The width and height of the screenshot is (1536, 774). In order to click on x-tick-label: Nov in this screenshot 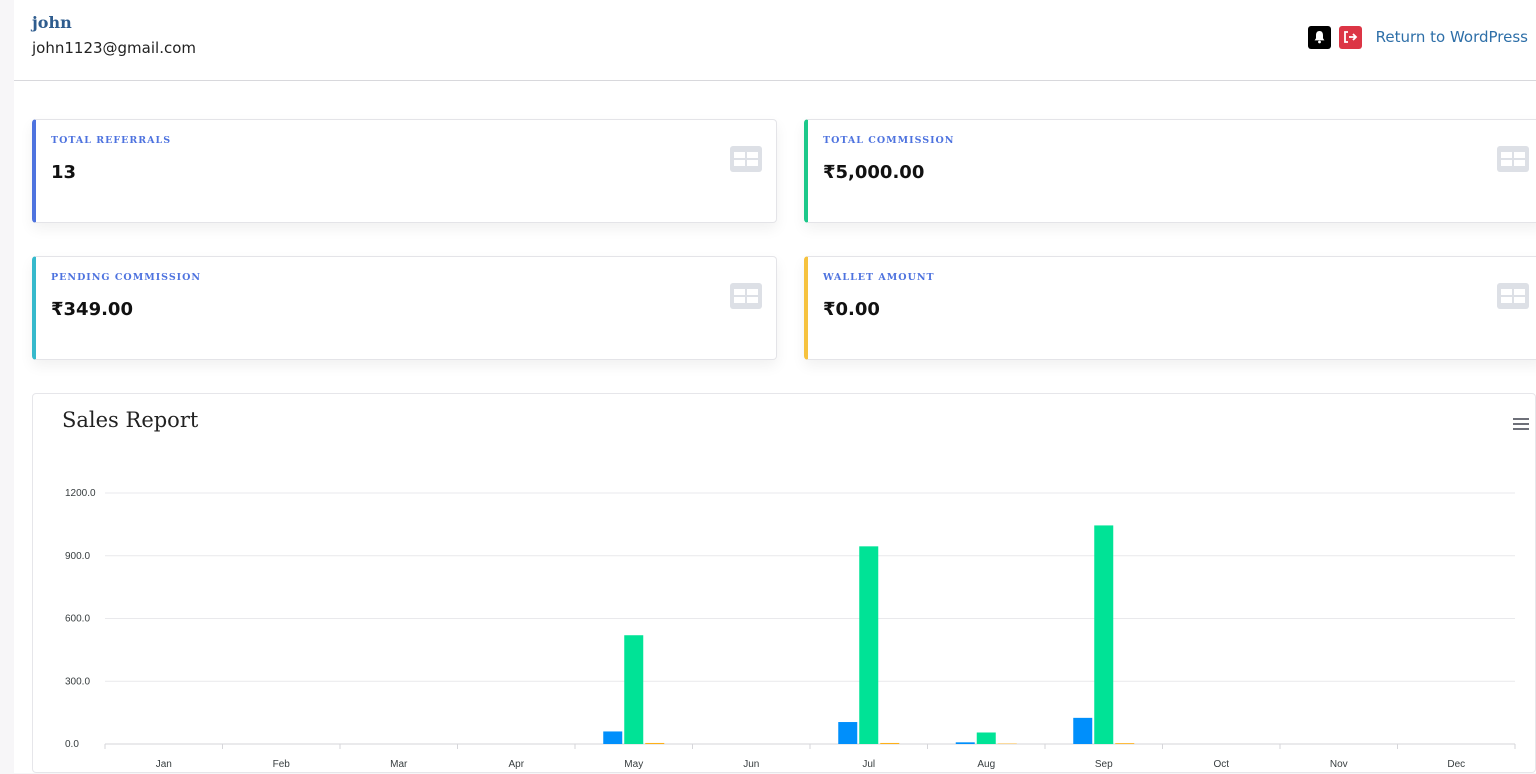, I will do `click(1339, 764)`.